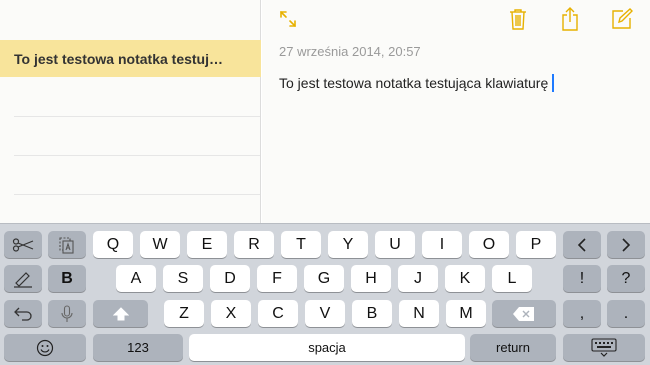 This screenshot has width=650, height=365. Describe the element at coordinates (489, 244) in the screenshot. I see `key-o: O` at that location.